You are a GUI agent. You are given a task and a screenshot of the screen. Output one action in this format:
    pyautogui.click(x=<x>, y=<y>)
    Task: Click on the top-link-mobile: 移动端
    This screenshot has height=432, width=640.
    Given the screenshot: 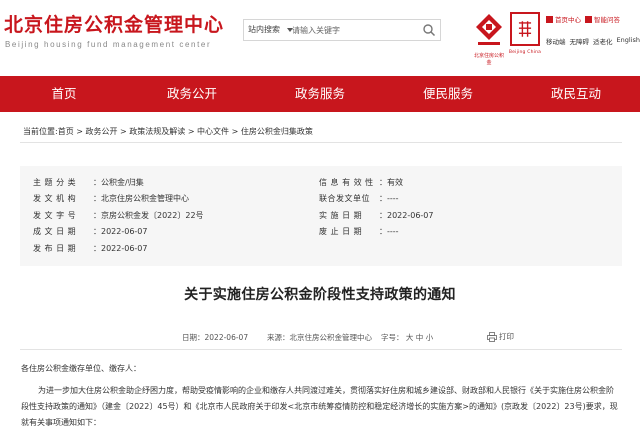 What is the action you would take?
    pyautogui.click(x=556, y=41)
    